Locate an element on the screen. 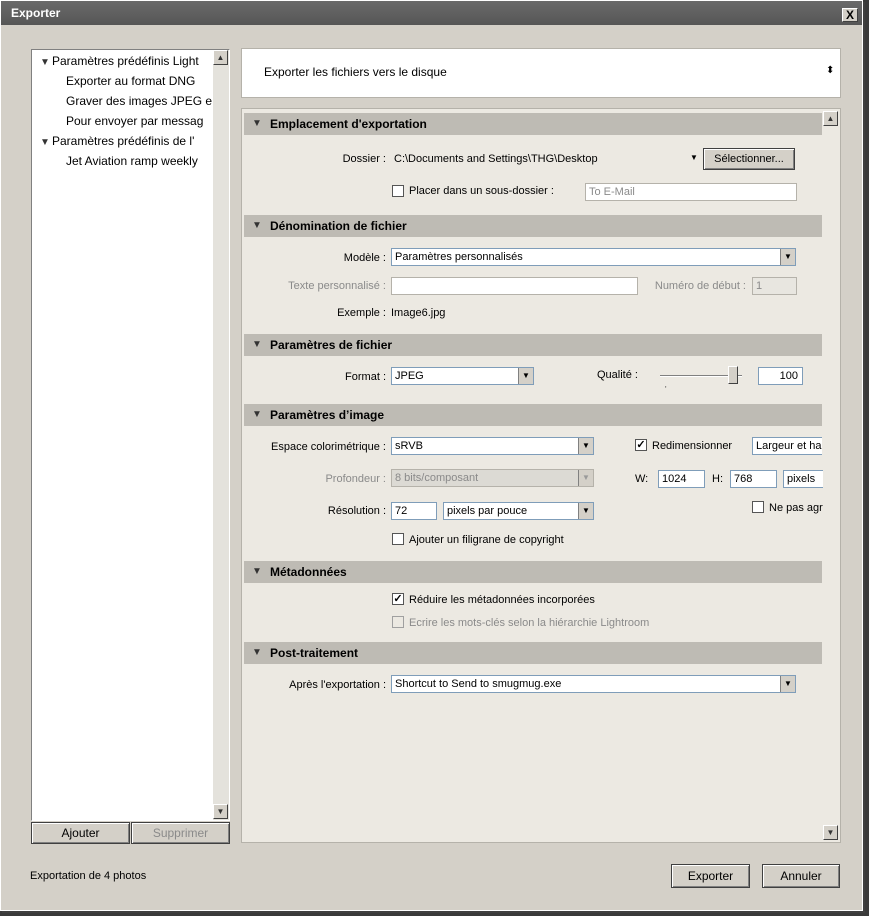 This screenshot has height=916, width=869. quality-input: 100 is located at coordinates (780, 376).